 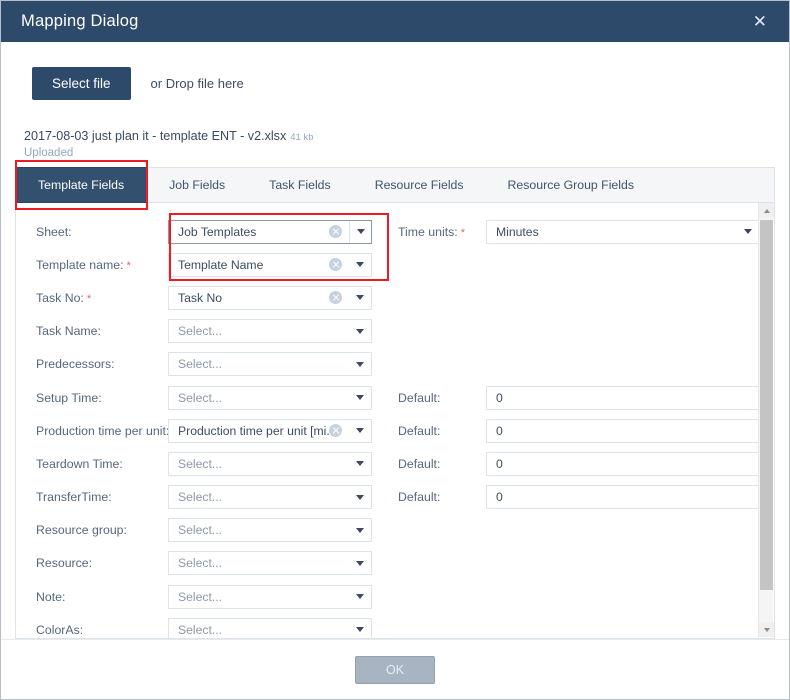 I want to click on field-label: ColorAs:, so click(x=92, y=630).